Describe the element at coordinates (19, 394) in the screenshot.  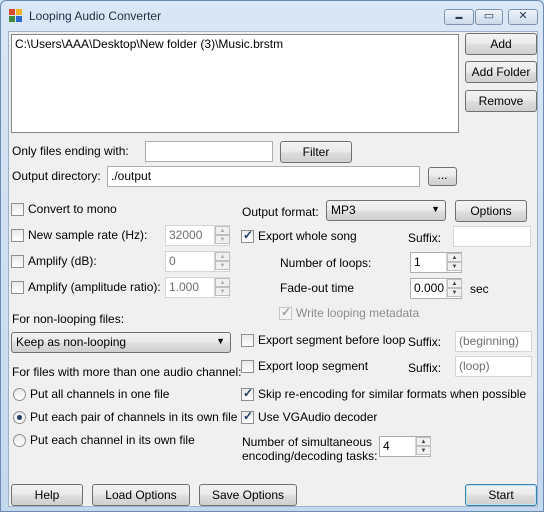
I see `radio-all-channels` at that location.